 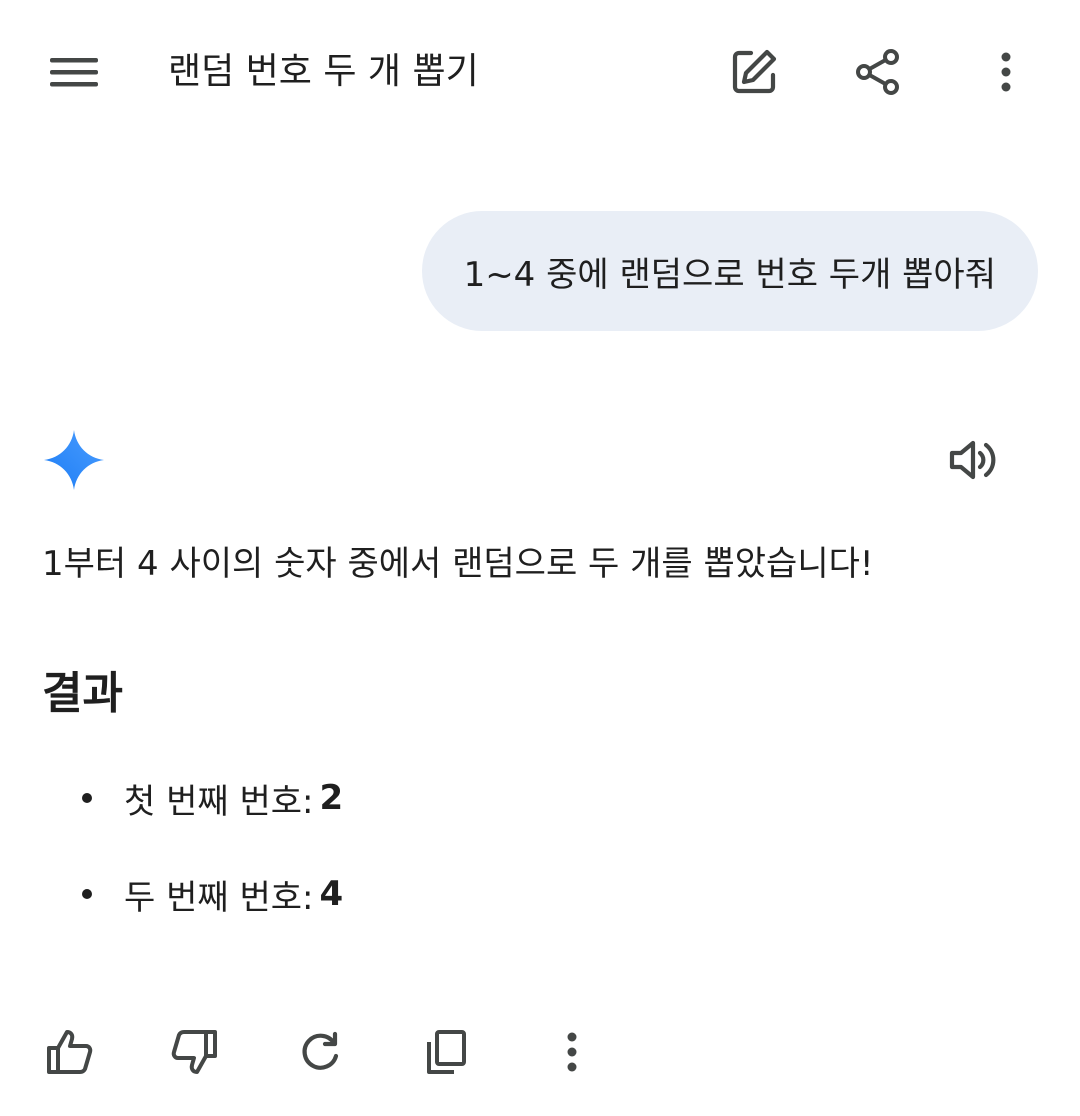 I want to click on list-item: 첫 번째 번호: 2, so click(x=212, y=798).